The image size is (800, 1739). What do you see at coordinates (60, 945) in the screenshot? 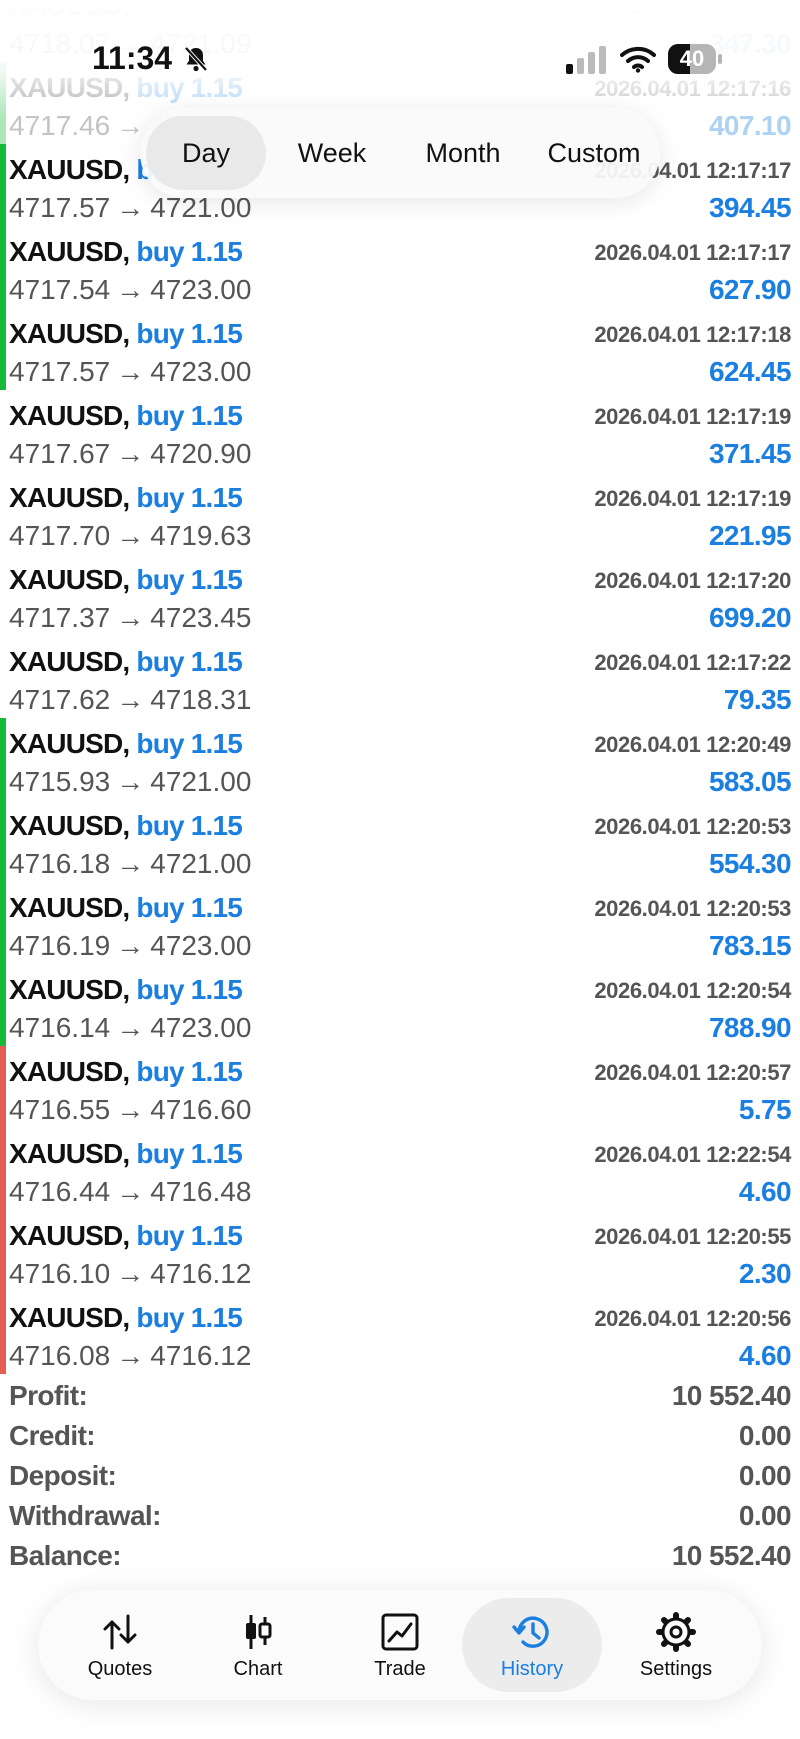
I see `trade-open-price: 4716.19` at bounding box center [60, 945].